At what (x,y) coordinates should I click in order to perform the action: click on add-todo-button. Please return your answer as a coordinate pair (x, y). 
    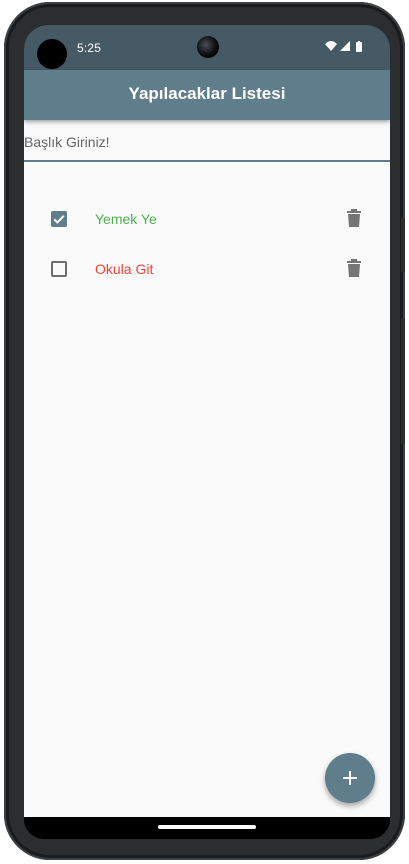
    Looking at the image, I should click on (350, 778).